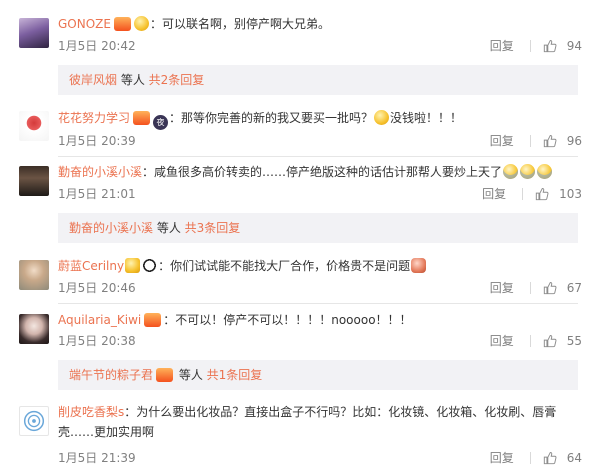 The height and width of the screenshot is (474, 594). What do you see at coordinates (562, 46) in the screenshot?
I see `like-button: 94` at bounding box center [562, 46].